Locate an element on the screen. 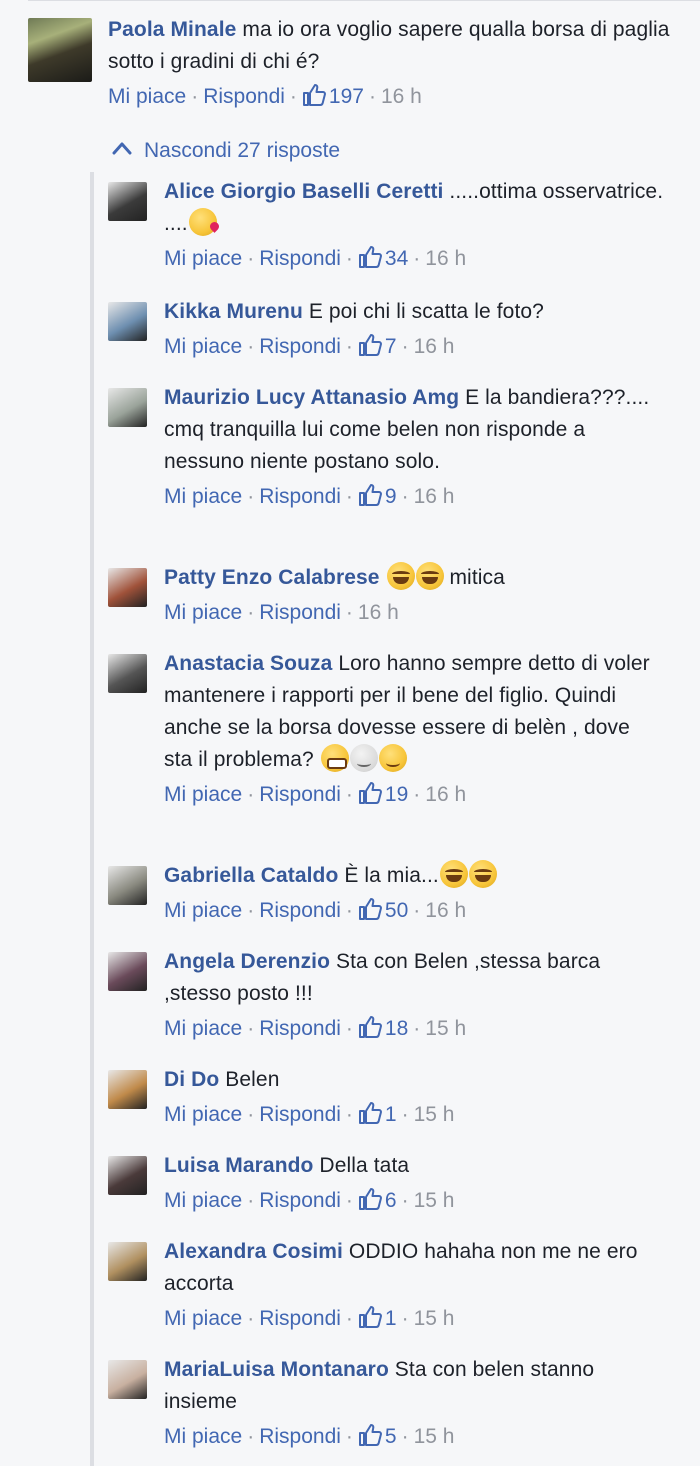  reply-author: Kikka Murenu is located at coordinates (233, 311).